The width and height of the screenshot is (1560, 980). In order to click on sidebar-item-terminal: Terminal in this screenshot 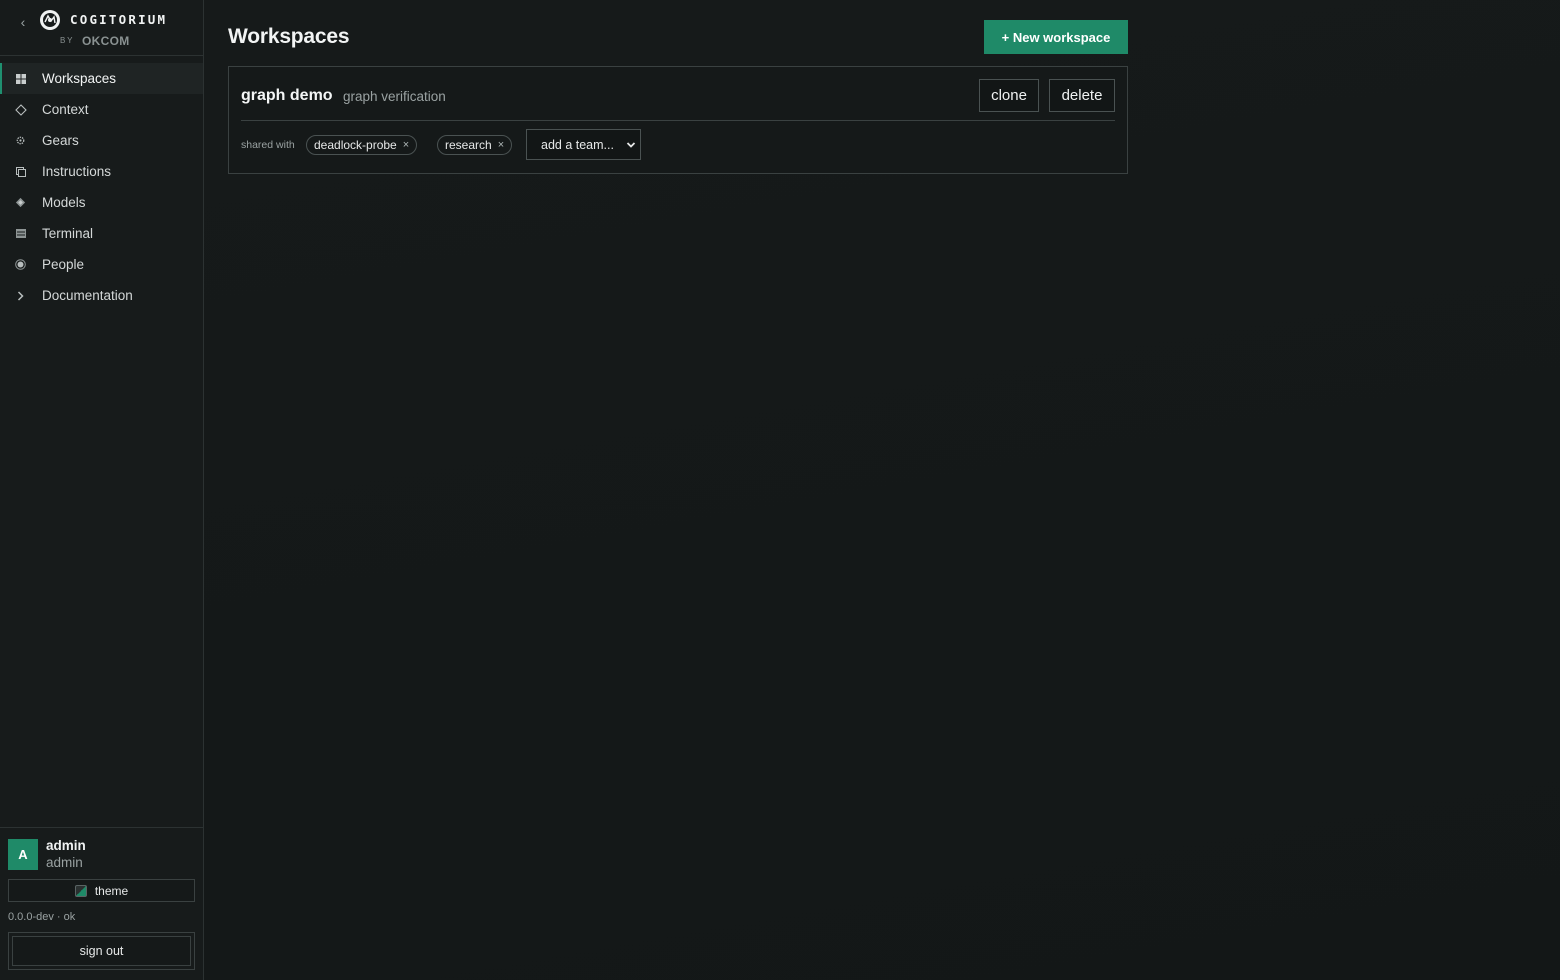, I will do `click(101, 233)`.